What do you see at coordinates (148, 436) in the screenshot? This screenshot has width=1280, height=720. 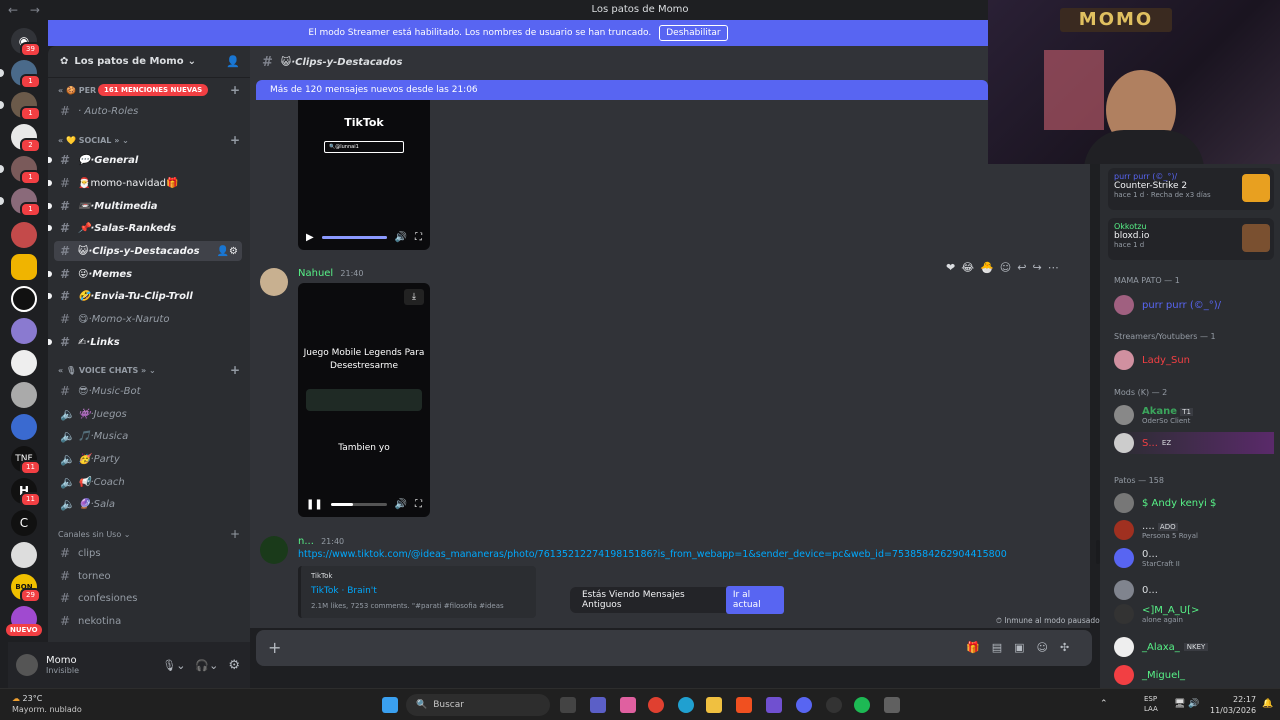 I see `voice-musica: 🔈 🎵 ·Musica` at bounding box center [148, 436].